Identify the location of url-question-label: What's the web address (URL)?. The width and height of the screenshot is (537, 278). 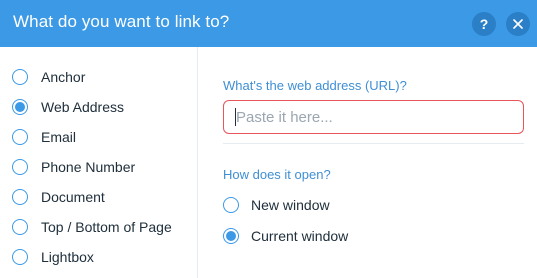
(315, 85).